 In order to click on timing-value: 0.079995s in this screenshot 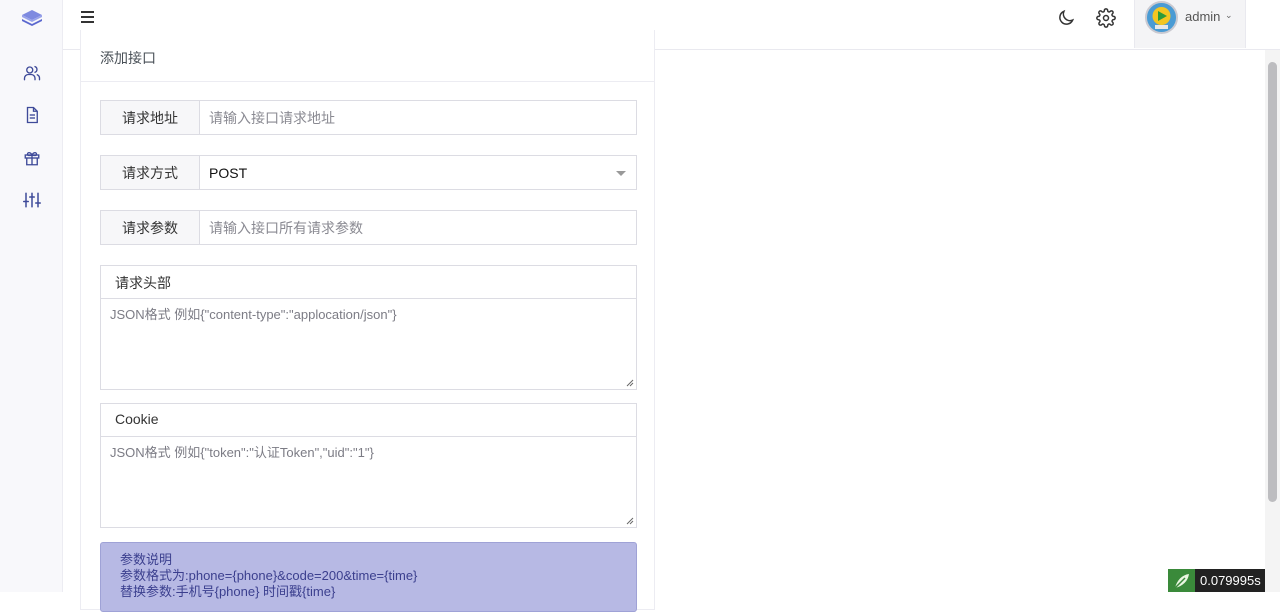, I will do `click(1230, 580)`.